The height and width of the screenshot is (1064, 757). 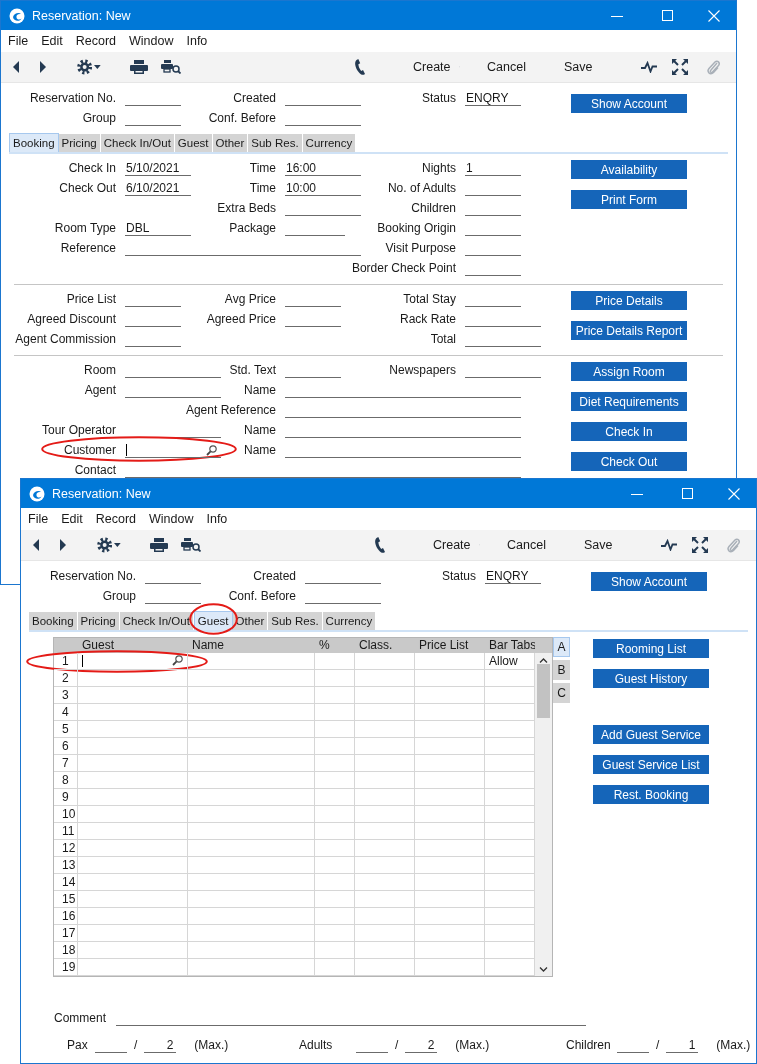 I want to click on scroll-up-icon, so click(x=543, y=660).